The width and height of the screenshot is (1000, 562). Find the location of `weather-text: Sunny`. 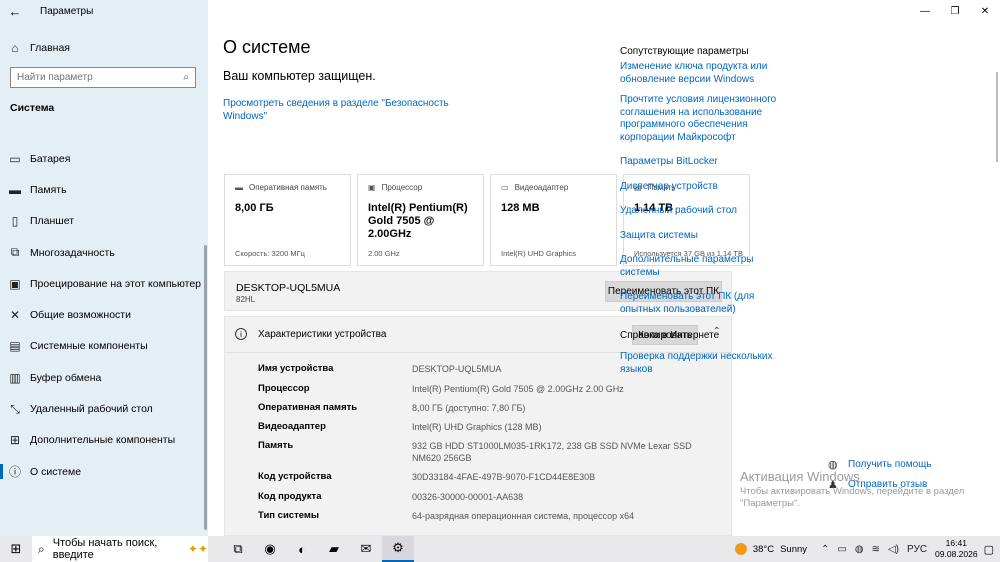

weather-text: Sunny is located at coordinates (794, 549).